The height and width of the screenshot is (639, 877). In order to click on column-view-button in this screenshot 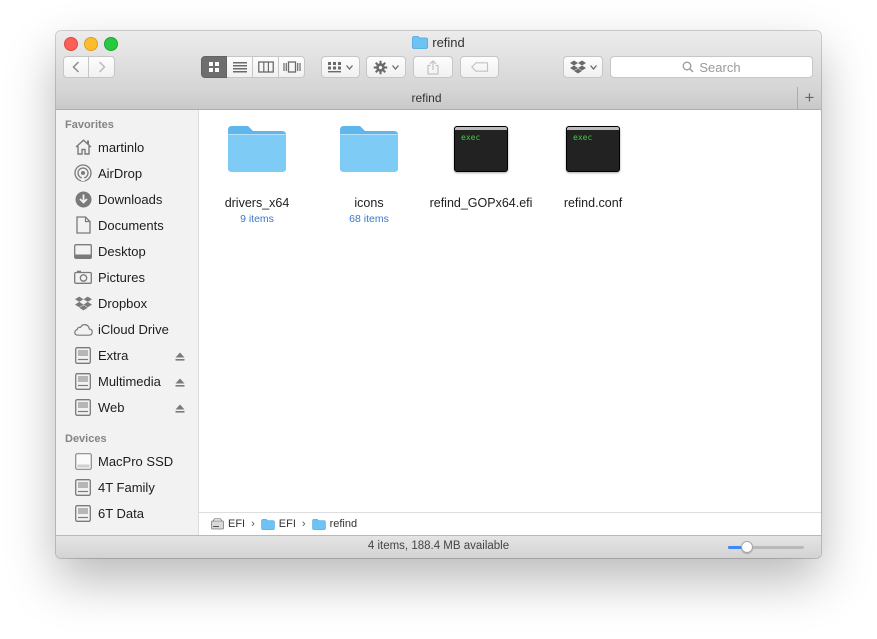, I will do `click(266, 67)`.